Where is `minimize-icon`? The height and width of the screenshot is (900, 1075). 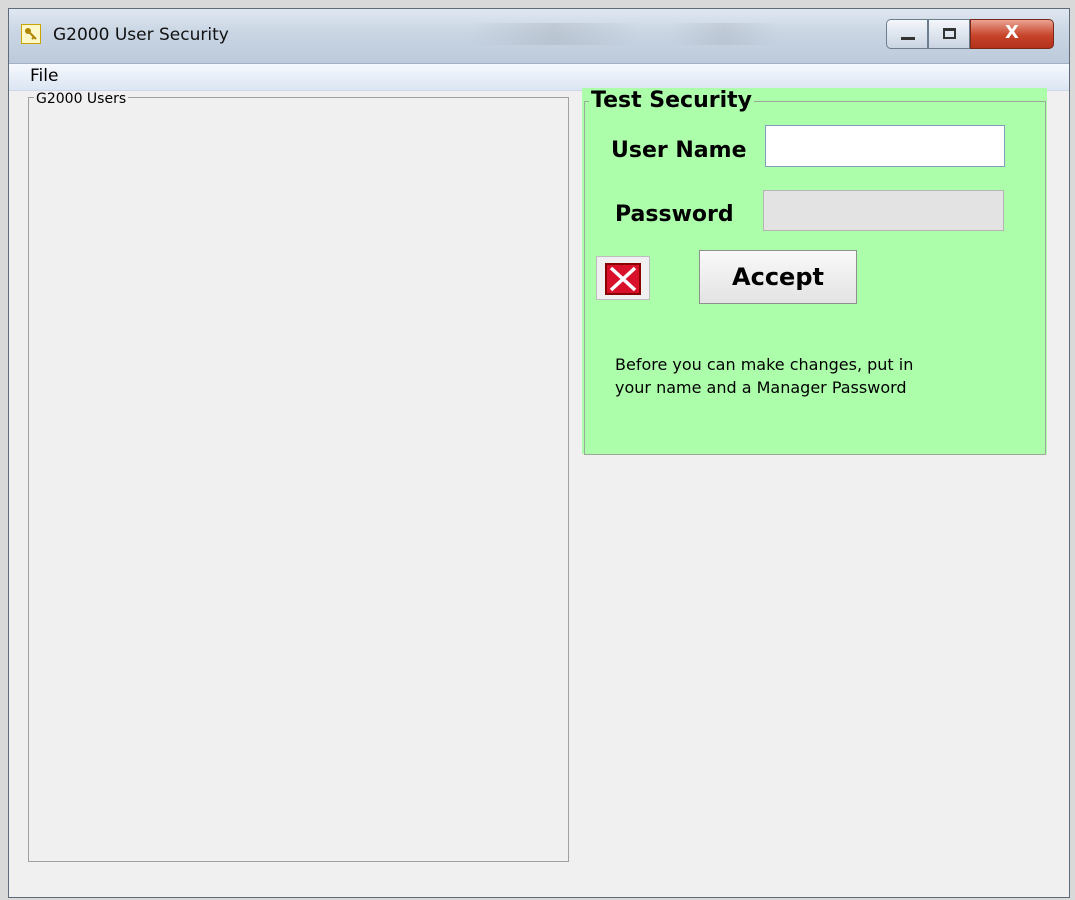
minimize-icon is located at coordinates (908, 38).